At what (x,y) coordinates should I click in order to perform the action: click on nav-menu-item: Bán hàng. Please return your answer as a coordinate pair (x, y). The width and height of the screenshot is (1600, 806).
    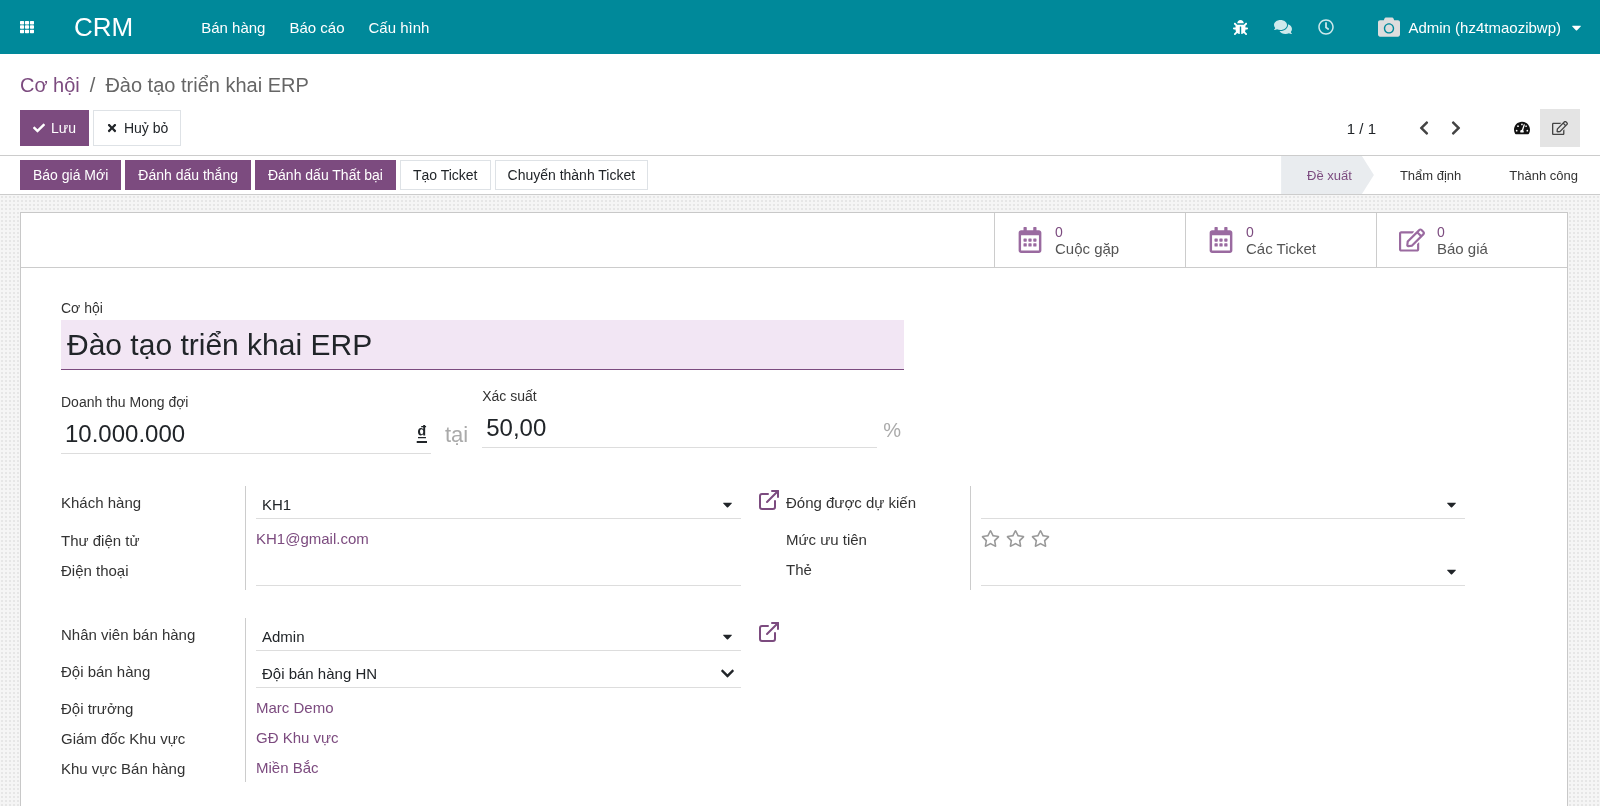
    Looking at the image, I should click on (233, 27).